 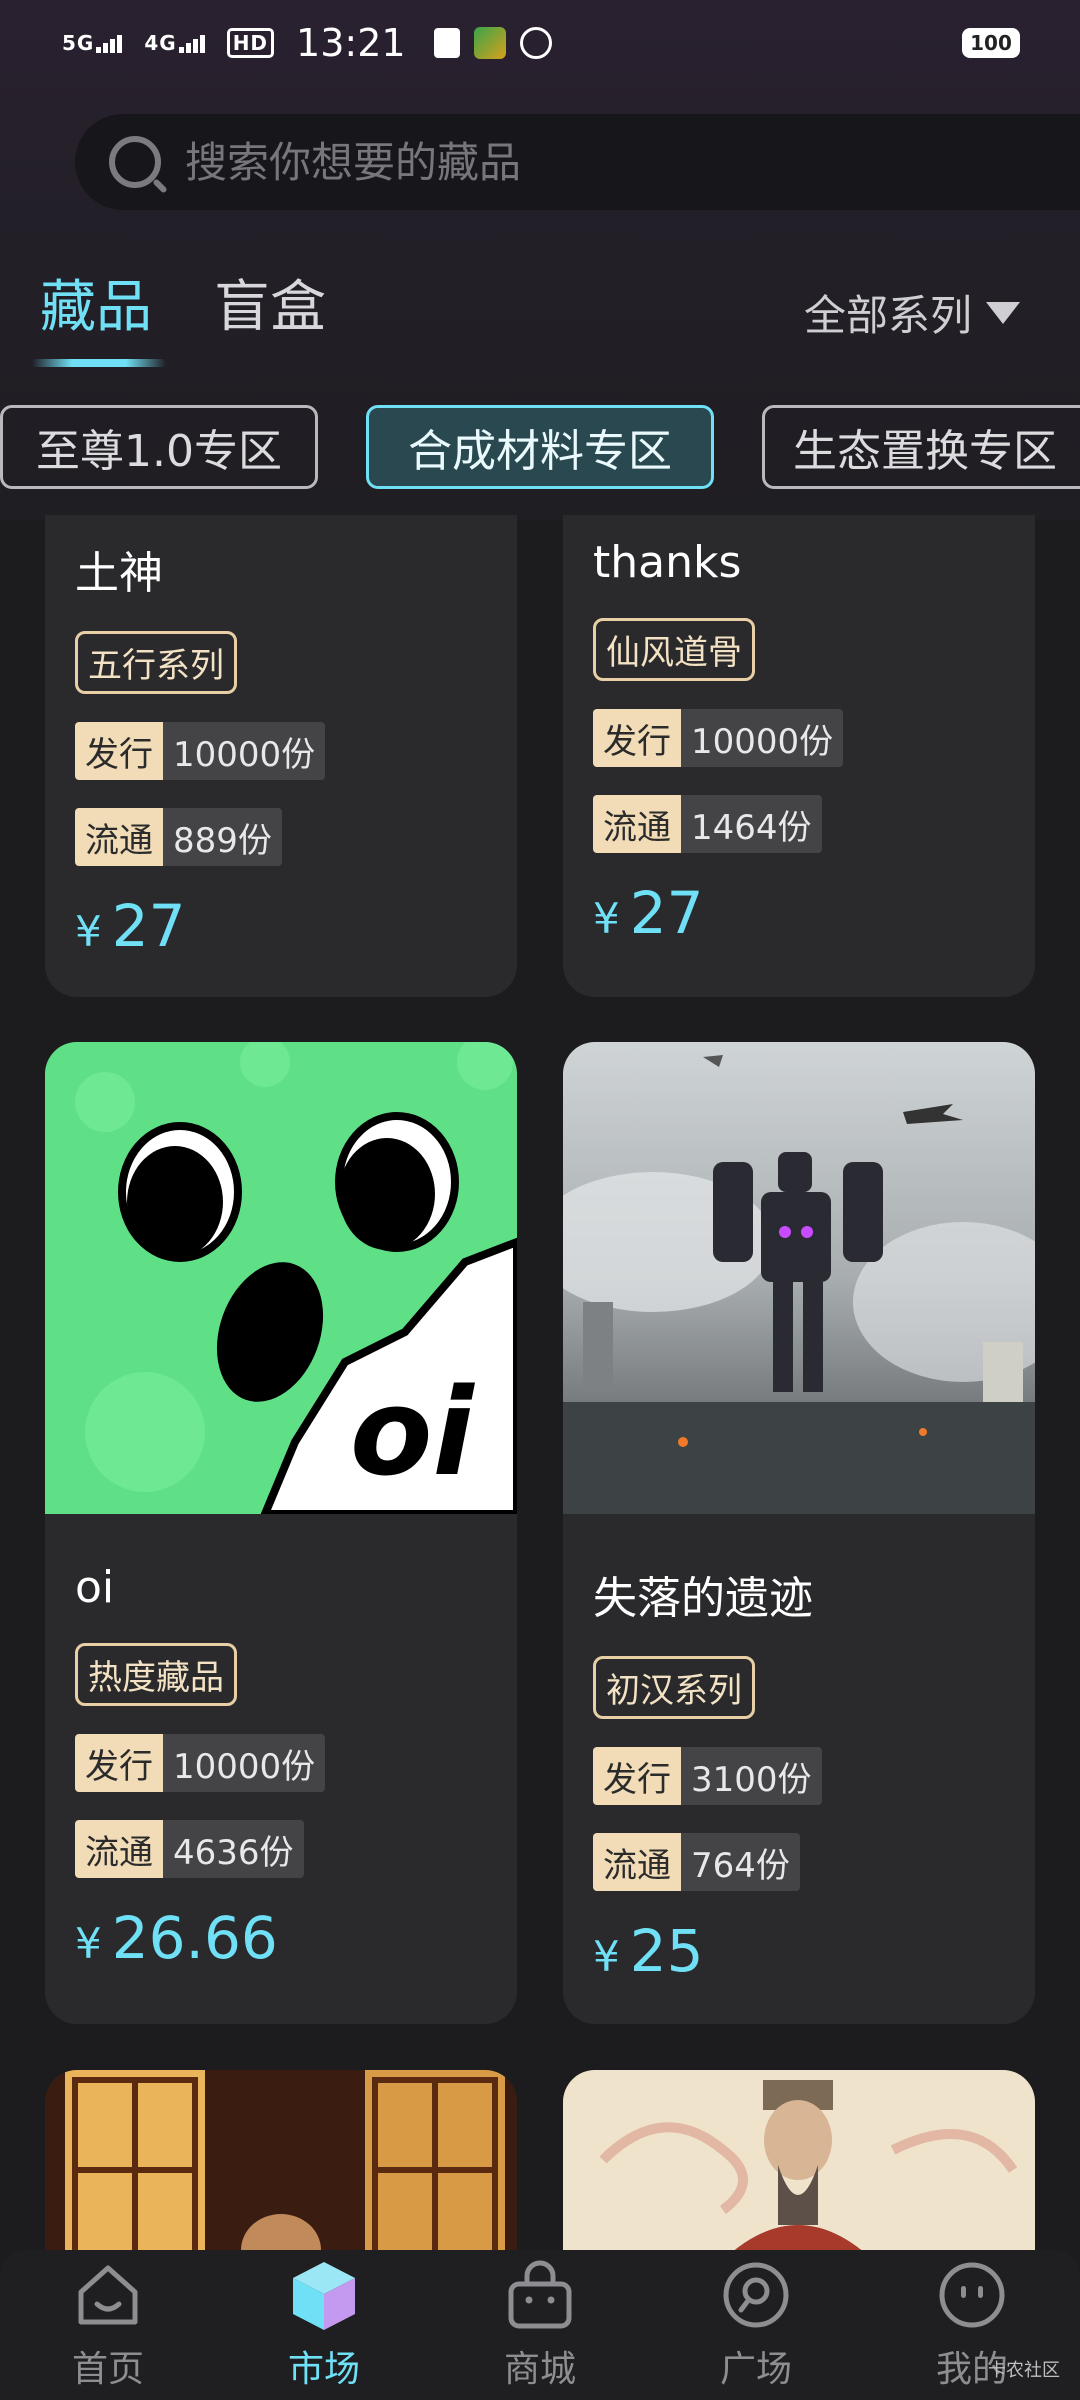 I want to click on watermark: 卡农社区, so click(x=1024, y=2370).